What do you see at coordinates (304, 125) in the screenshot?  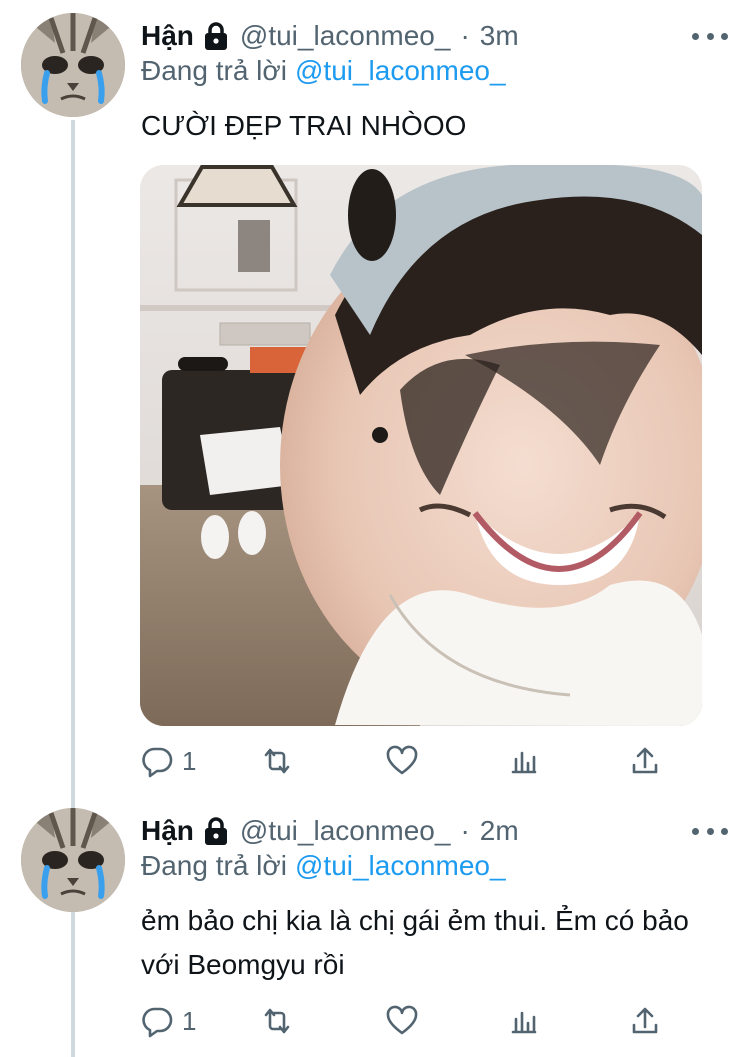 I see `tweet-text: CƯỜI ĐẸP TRAI NHÒOO` at bounding box center [304, 125].